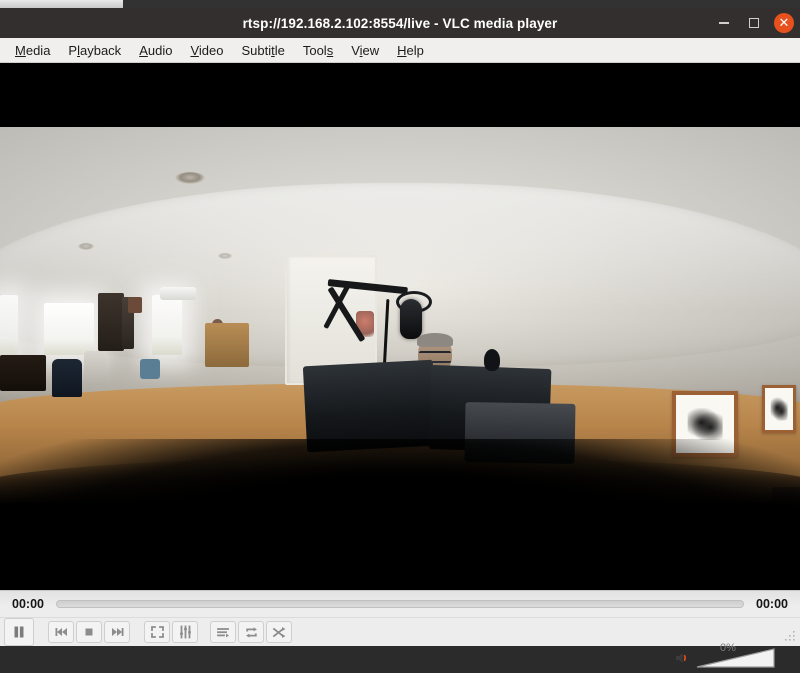 This screenshot has width=800, height=673. I want to click on maximize-icon, so click(754, 23).